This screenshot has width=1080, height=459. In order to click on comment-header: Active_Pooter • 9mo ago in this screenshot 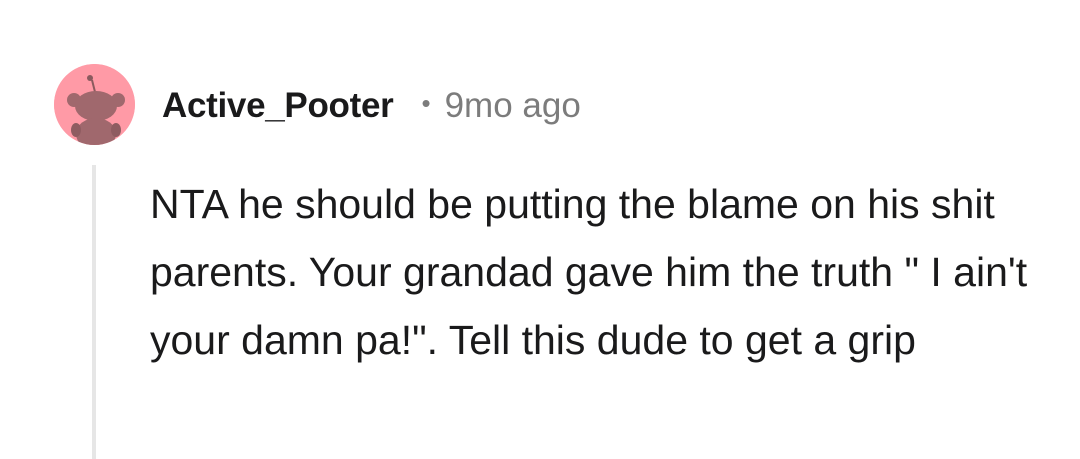, I will do `click(371, 106)`.